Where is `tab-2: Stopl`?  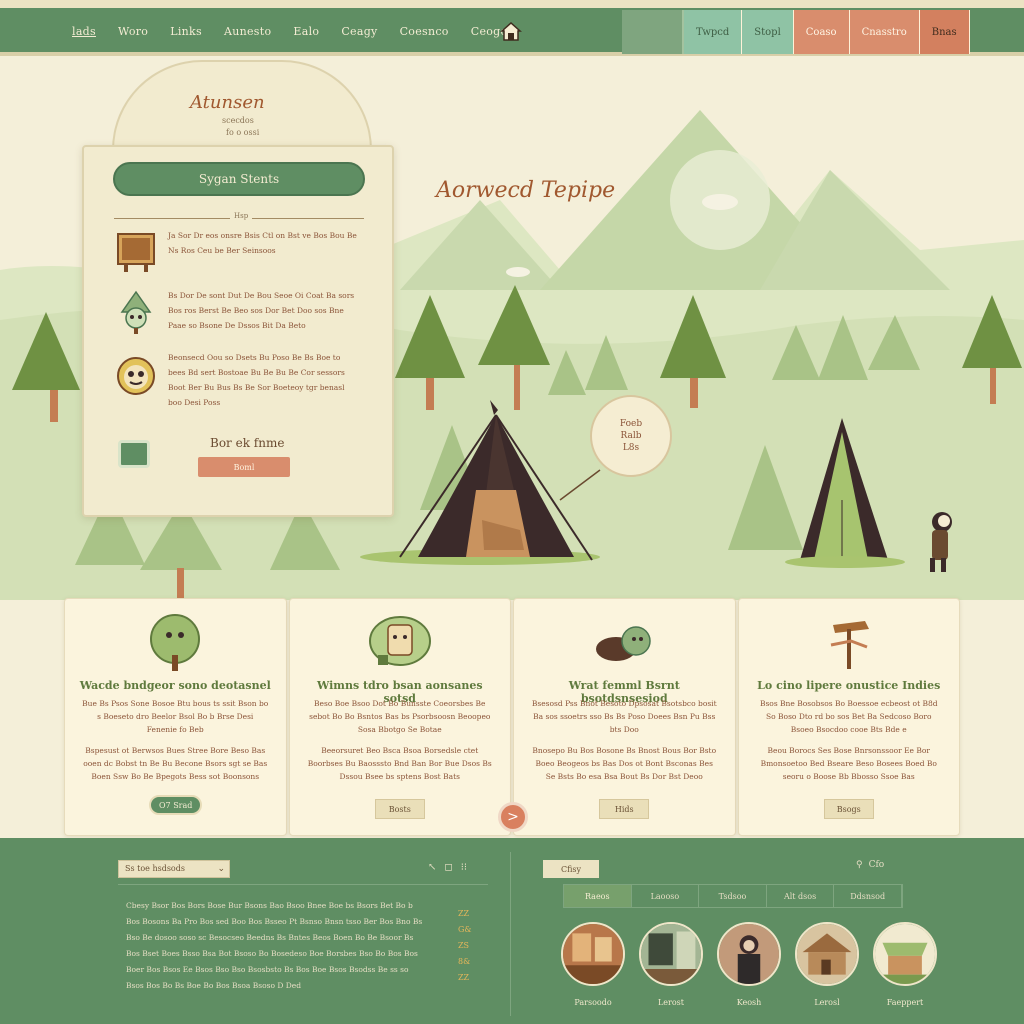
tab-2: Stopl is located at coordinates (768, 32).